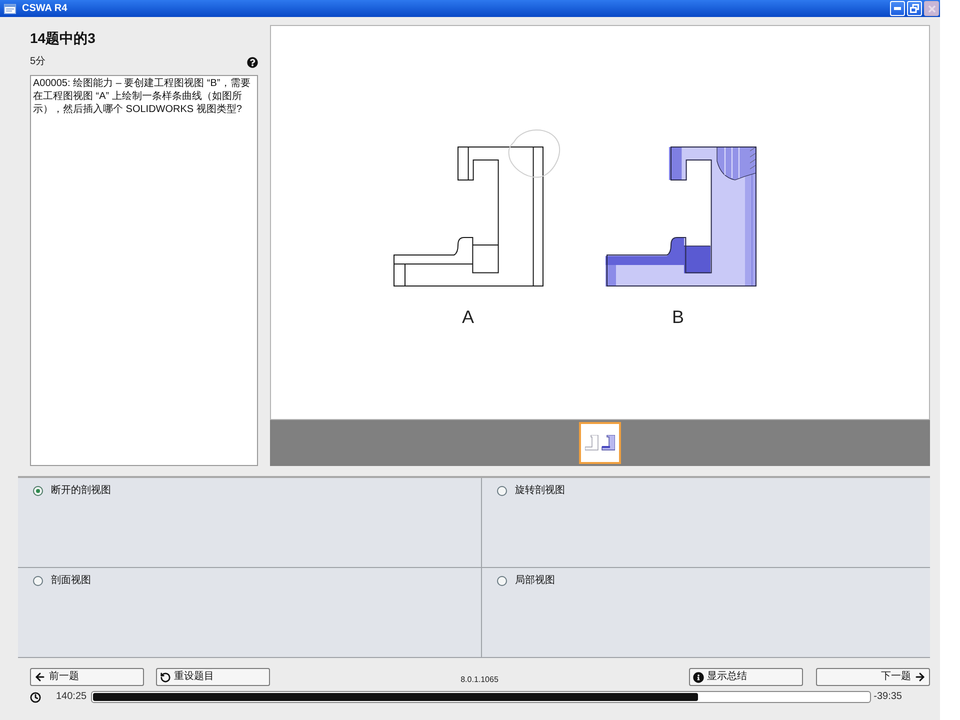  Describe the element at coordinates (678, 317) in the screenshot. I see `view-label: B` at that location.